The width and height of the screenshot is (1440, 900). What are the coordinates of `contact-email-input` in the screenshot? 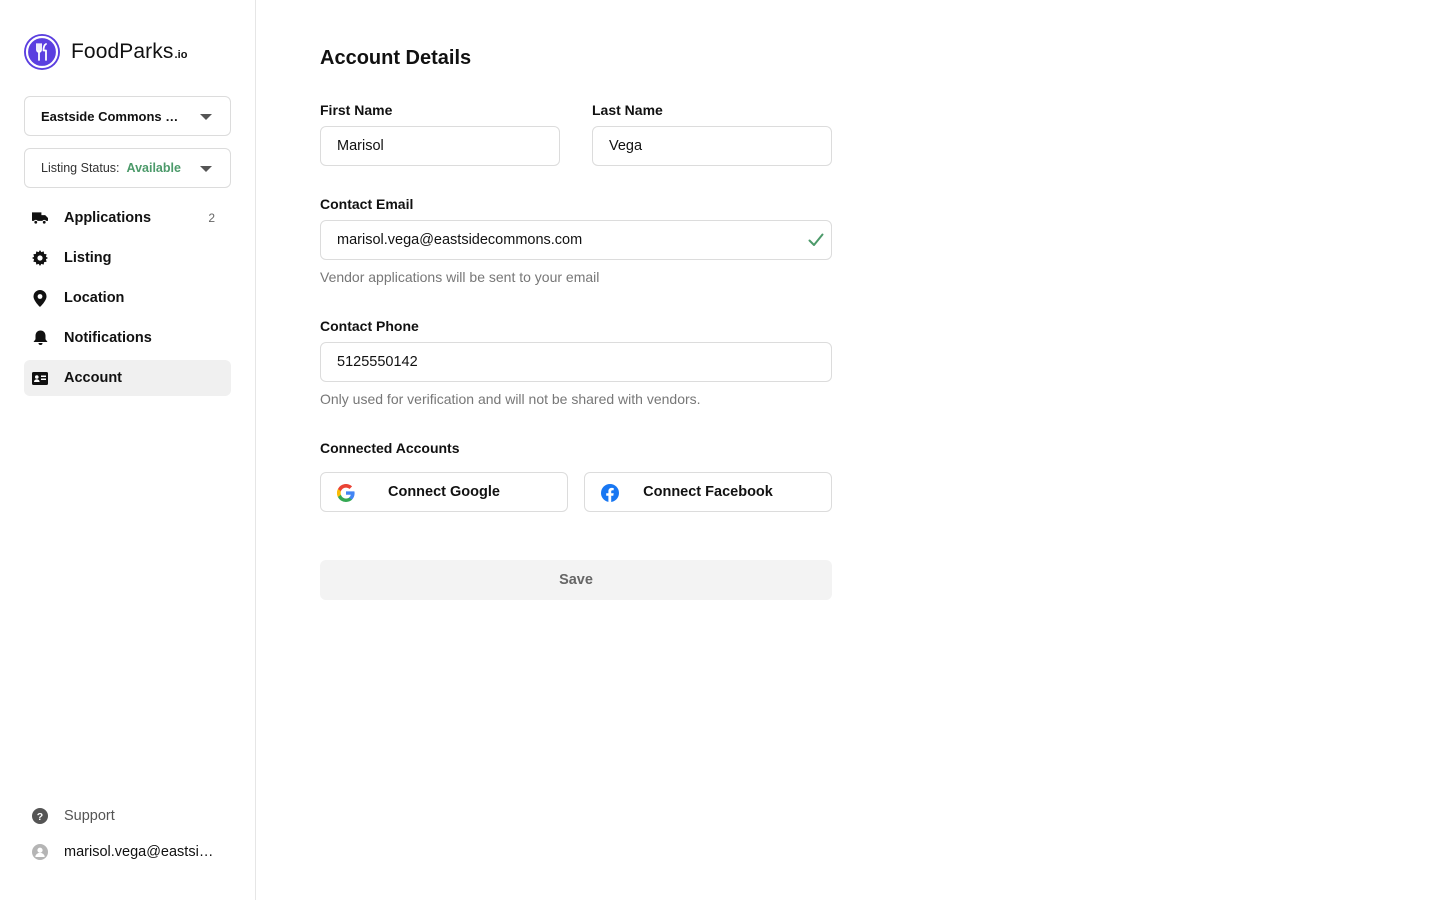 It's located at (576, 240).